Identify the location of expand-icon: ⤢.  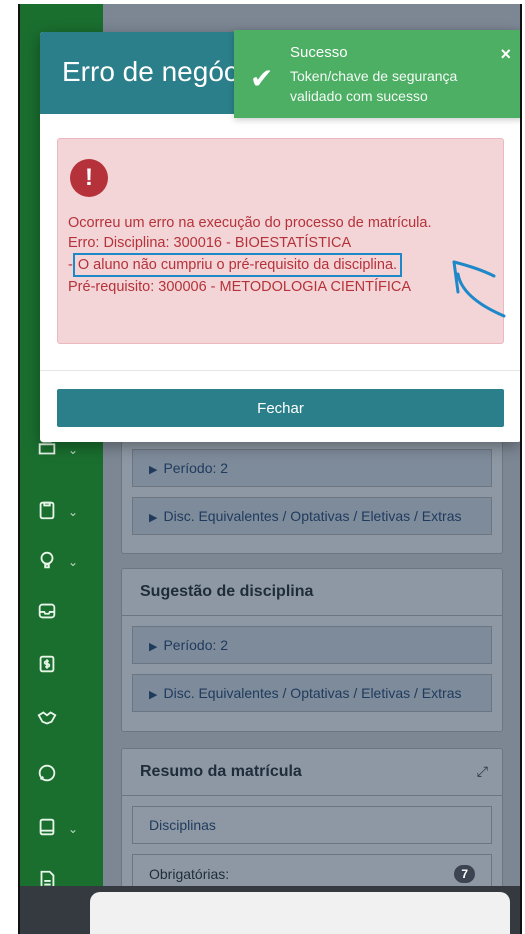
(482, 771).